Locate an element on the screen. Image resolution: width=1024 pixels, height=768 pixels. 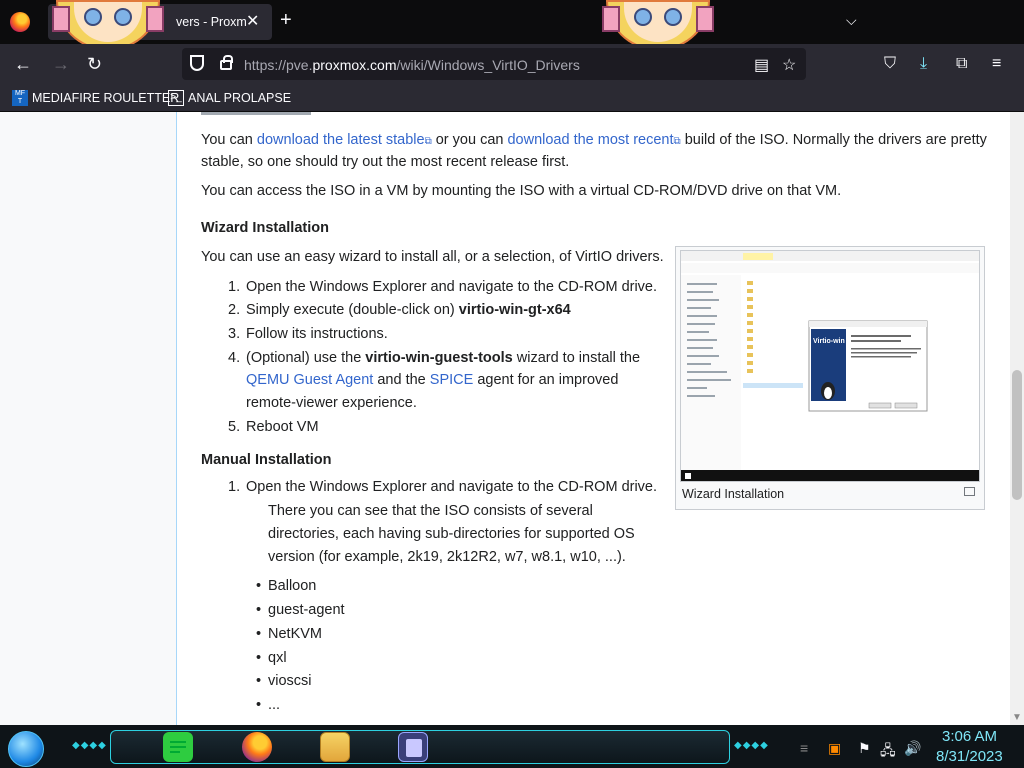
lock-icon is located at coordinates (226, 62).